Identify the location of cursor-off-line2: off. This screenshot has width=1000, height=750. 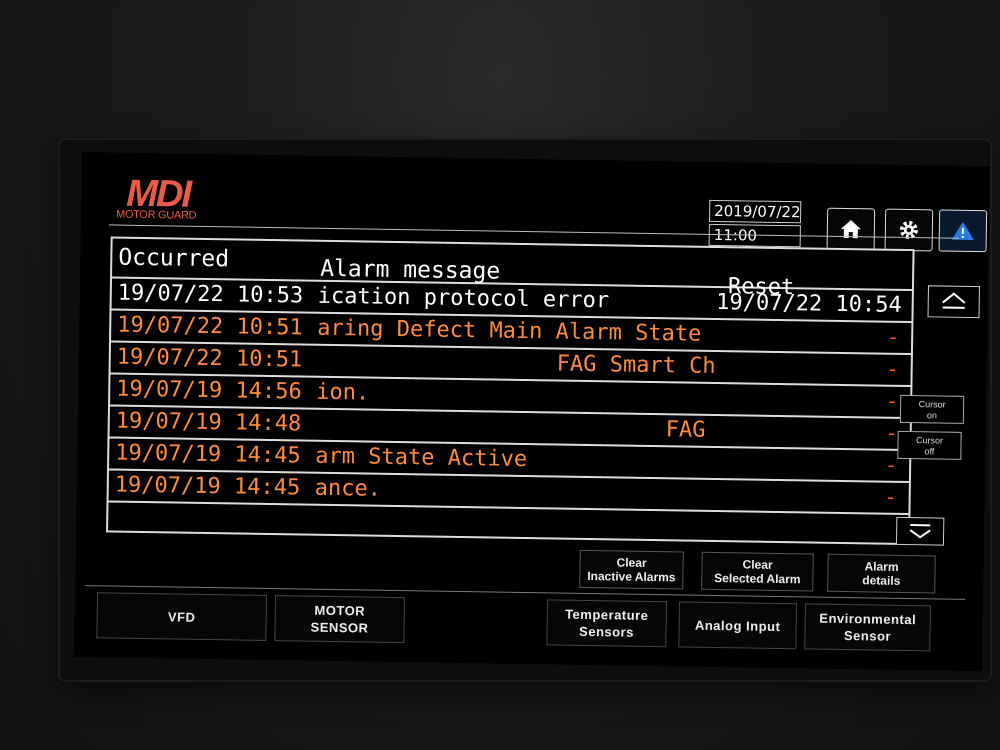
(929, 451).